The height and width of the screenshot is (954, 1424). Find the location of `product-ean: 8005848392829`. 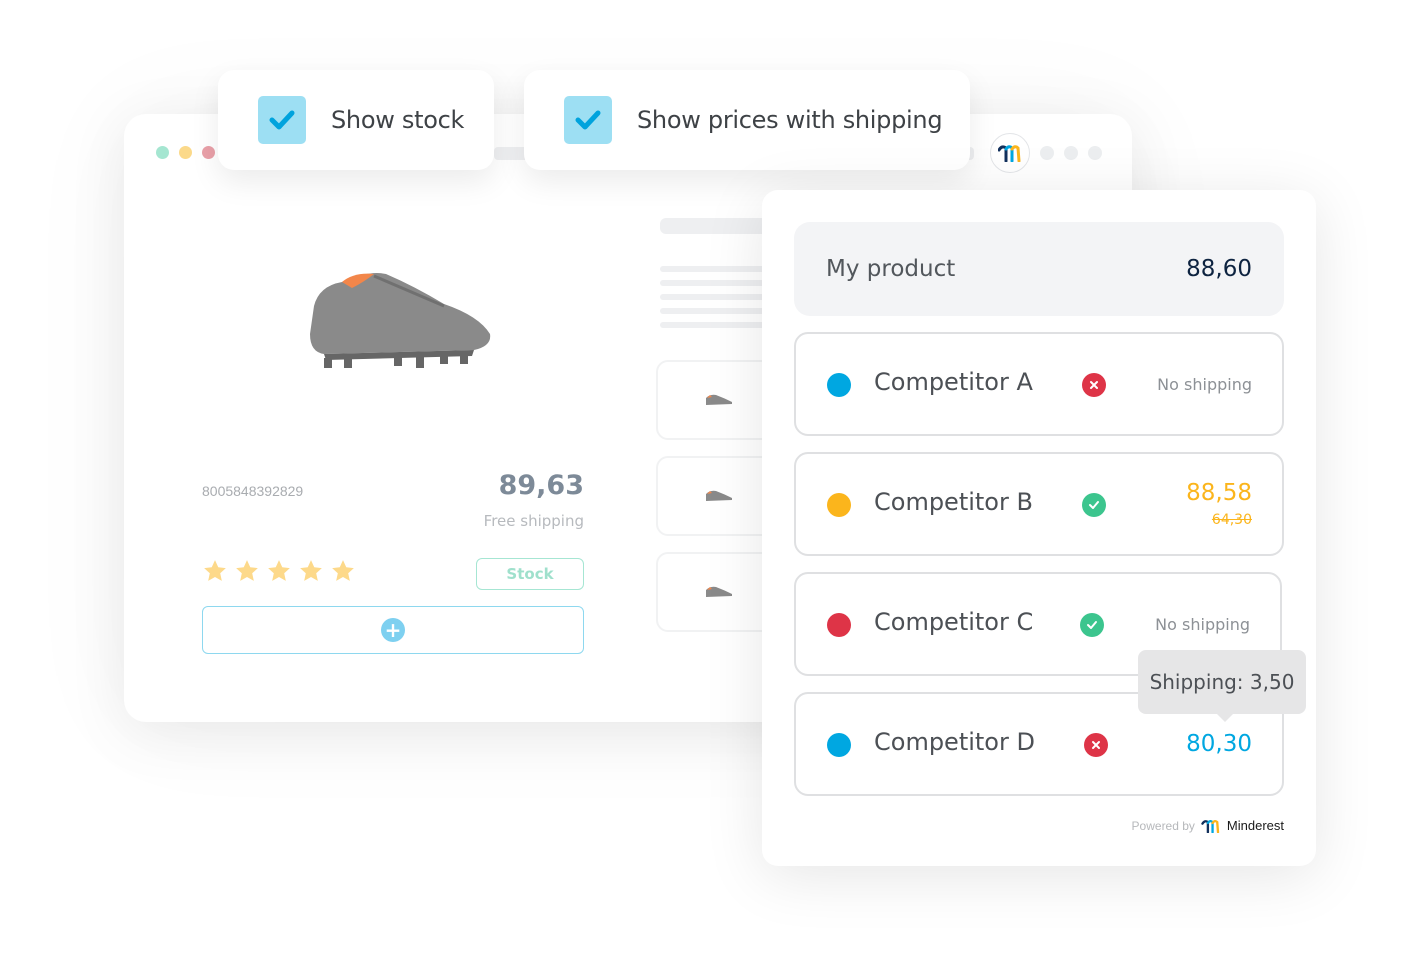

product-ean: 8005848392829 is located at coordinates (253, 491).